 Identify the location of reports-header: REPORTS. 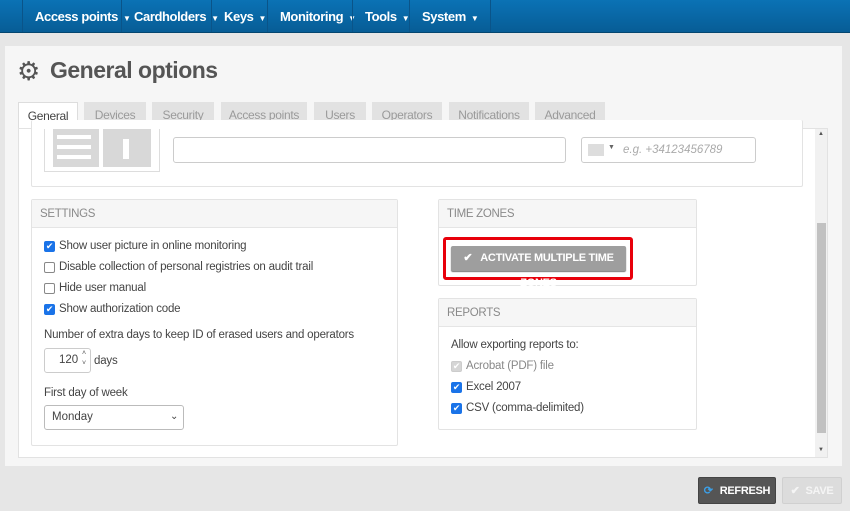
(567, 313).